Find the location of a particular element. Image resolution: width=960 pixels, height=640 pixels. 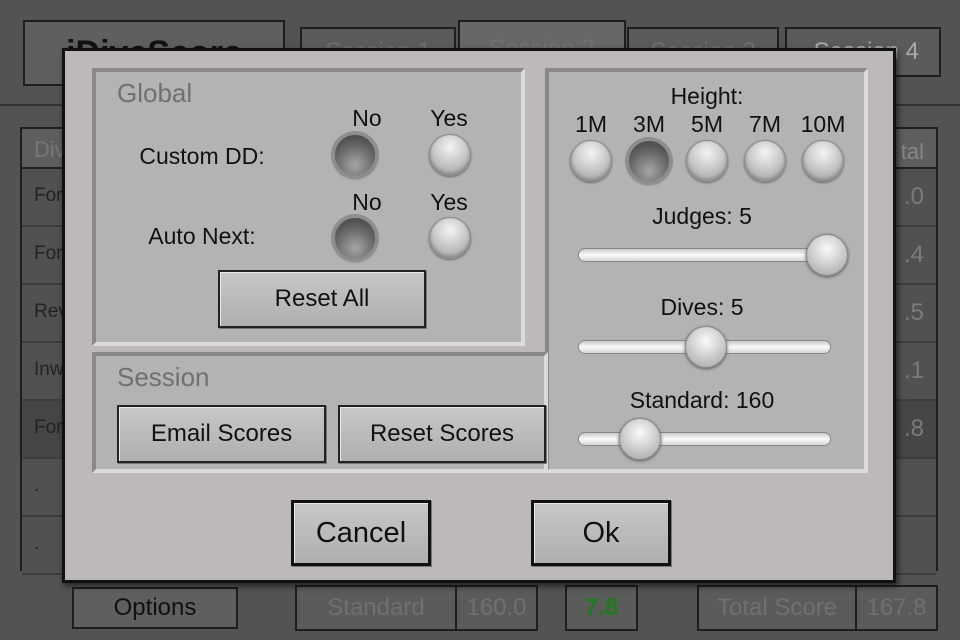

total-score-value: 167.8 is located at coordinates (896, 608).